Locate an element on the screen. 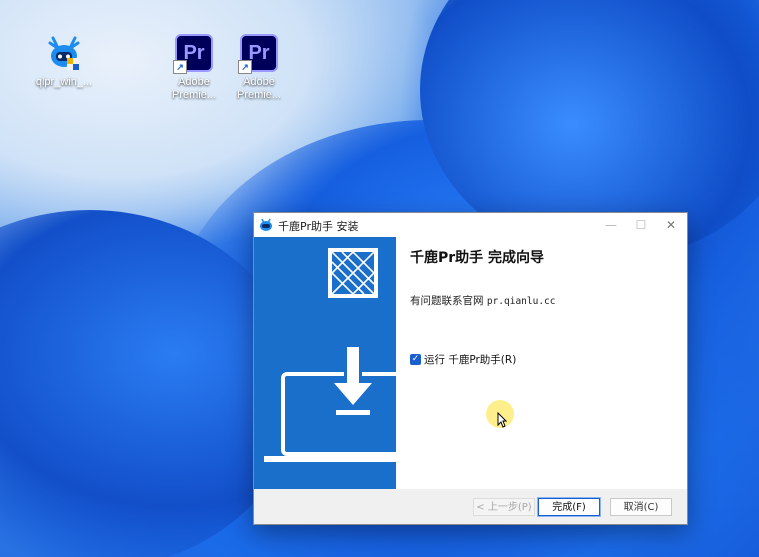 The image size is (759, 557). run-after-install-option: ✓ 运行 千鹿Pr助手(R) is located at coordinates (463, 359).